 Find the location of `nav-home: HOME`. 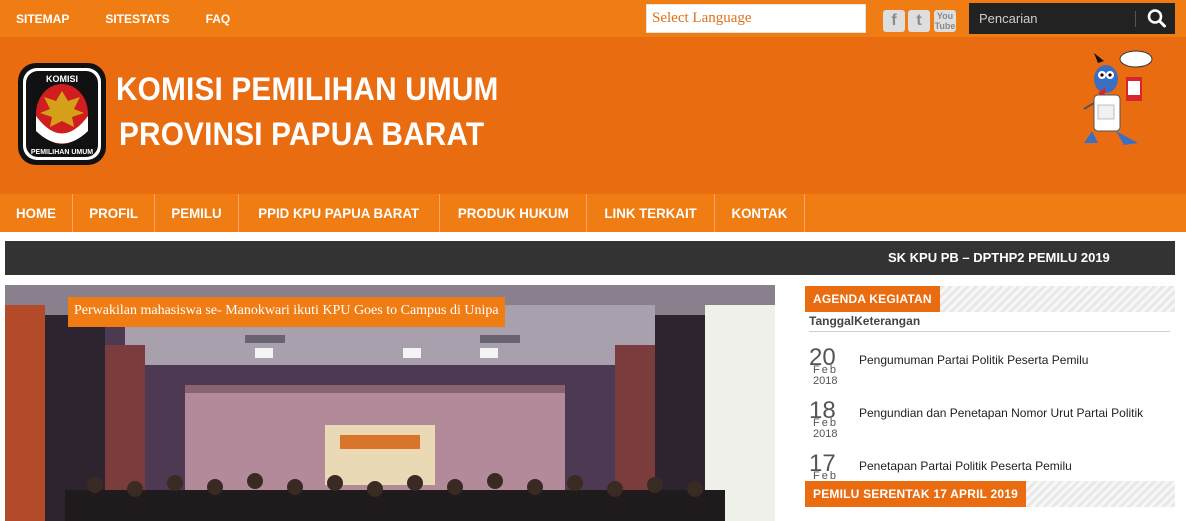

nav-home: HOME is located at coordinates (36, 213).